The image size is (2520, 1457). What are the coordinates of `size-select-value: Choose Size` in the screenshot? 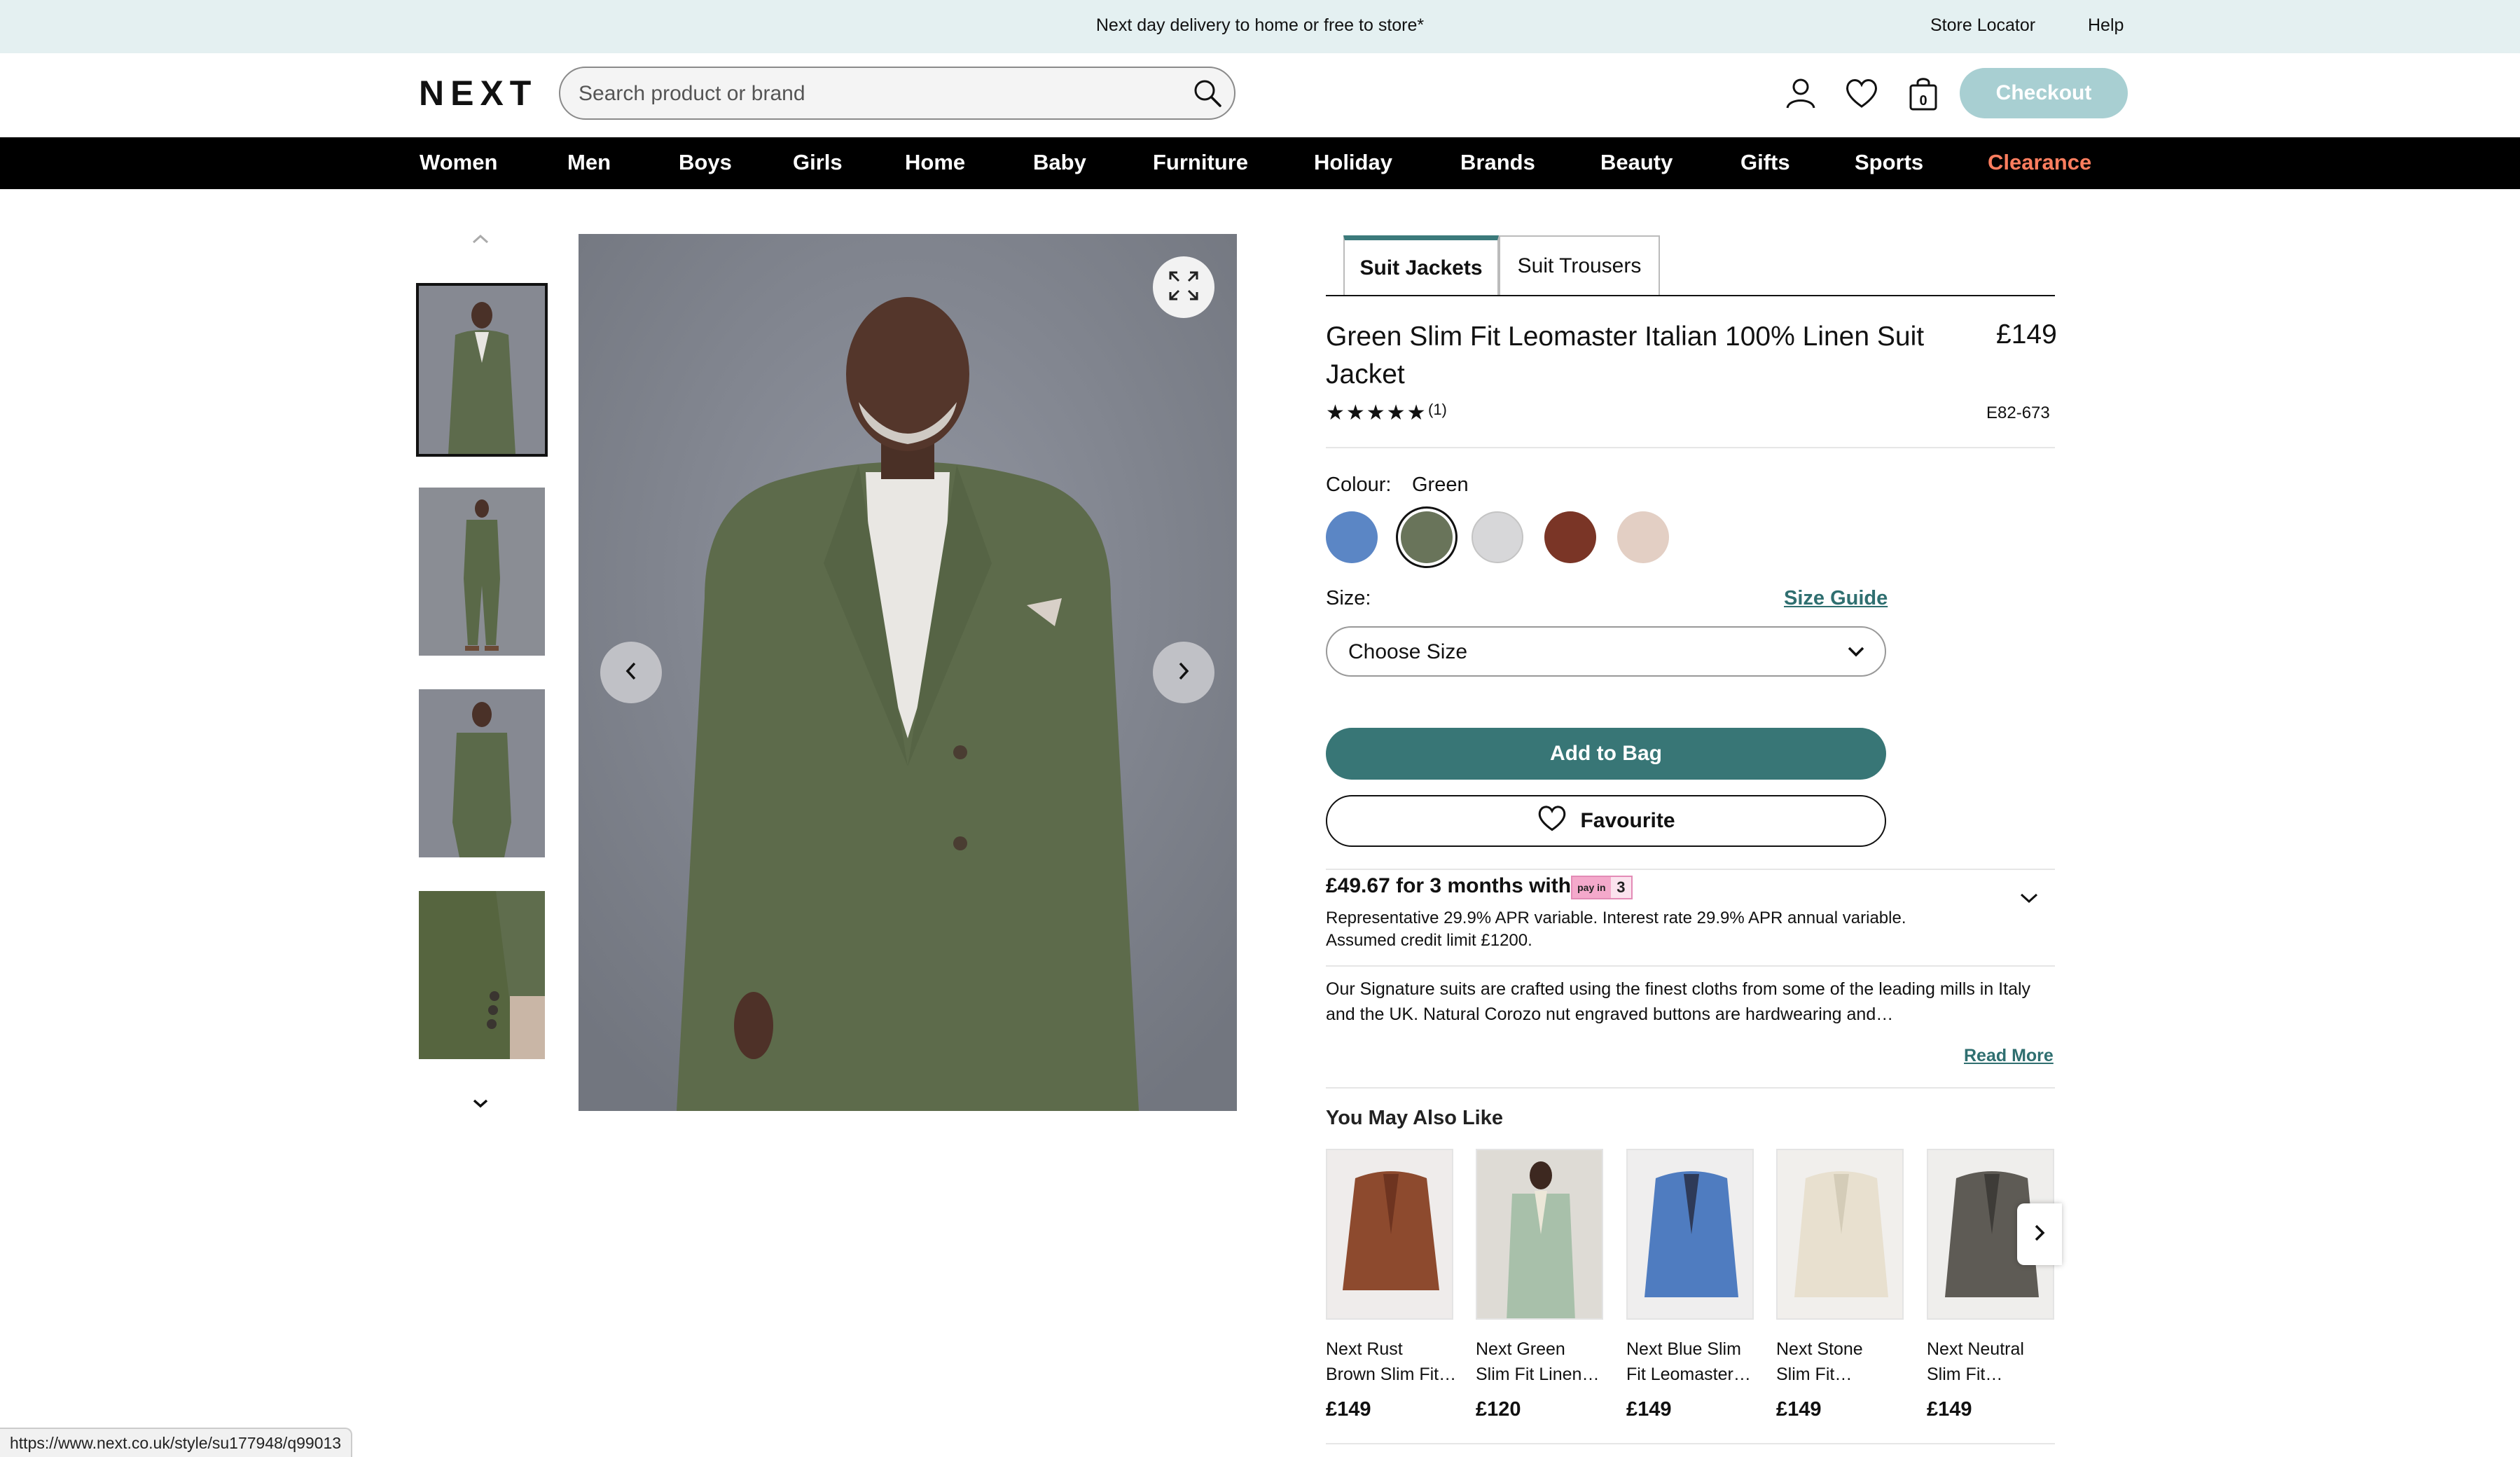 It's located at (1408, 651).